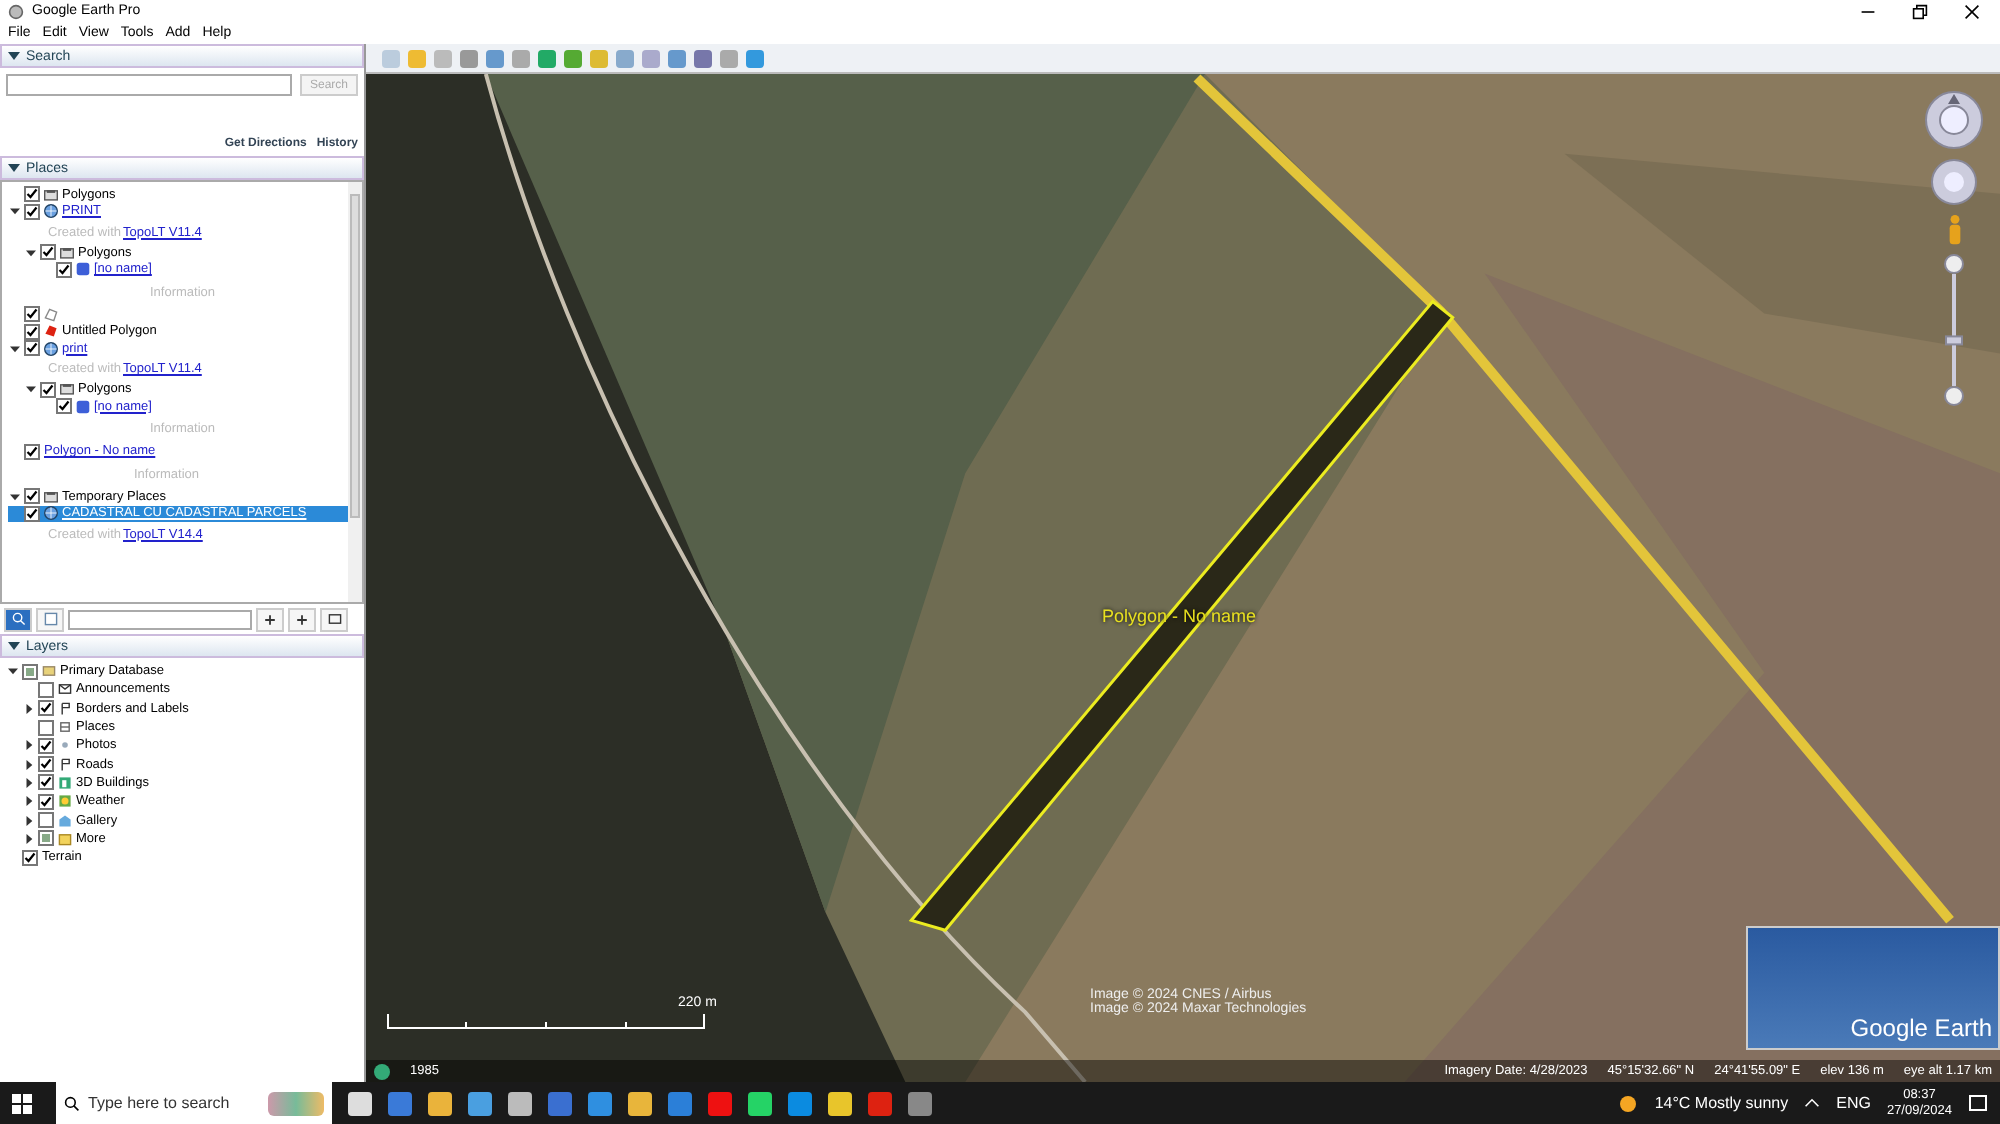 This screenshot has height=1124, width=2000. Describe the element at coordinates (194, 1103) in the screenshot. I see `search-field: Type here to search` at that location.